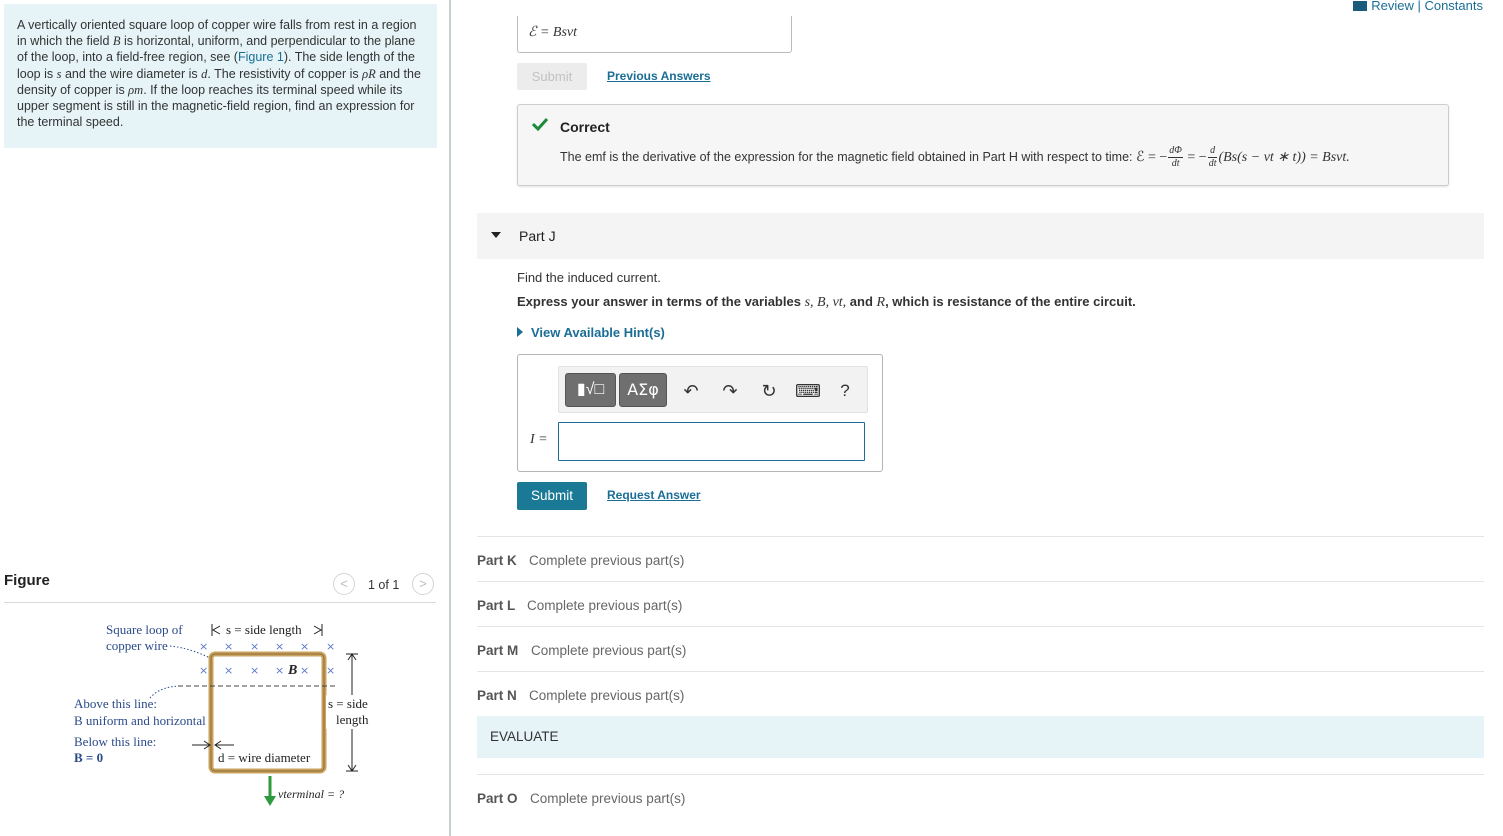 The height and width of the screenshot is (836, 1503). I want to click on answer-input, so click(711, 441).